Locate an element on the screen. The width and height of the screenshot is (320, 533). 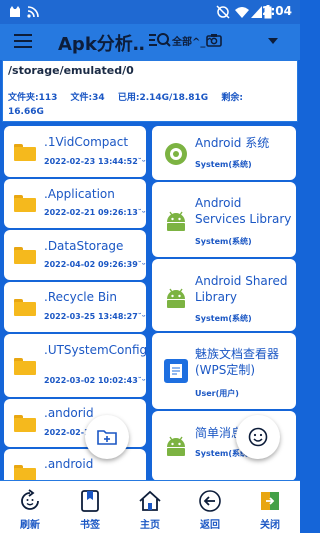
used-stat: 已用:2.14G/18.81G is located at coordinates (163, 98).